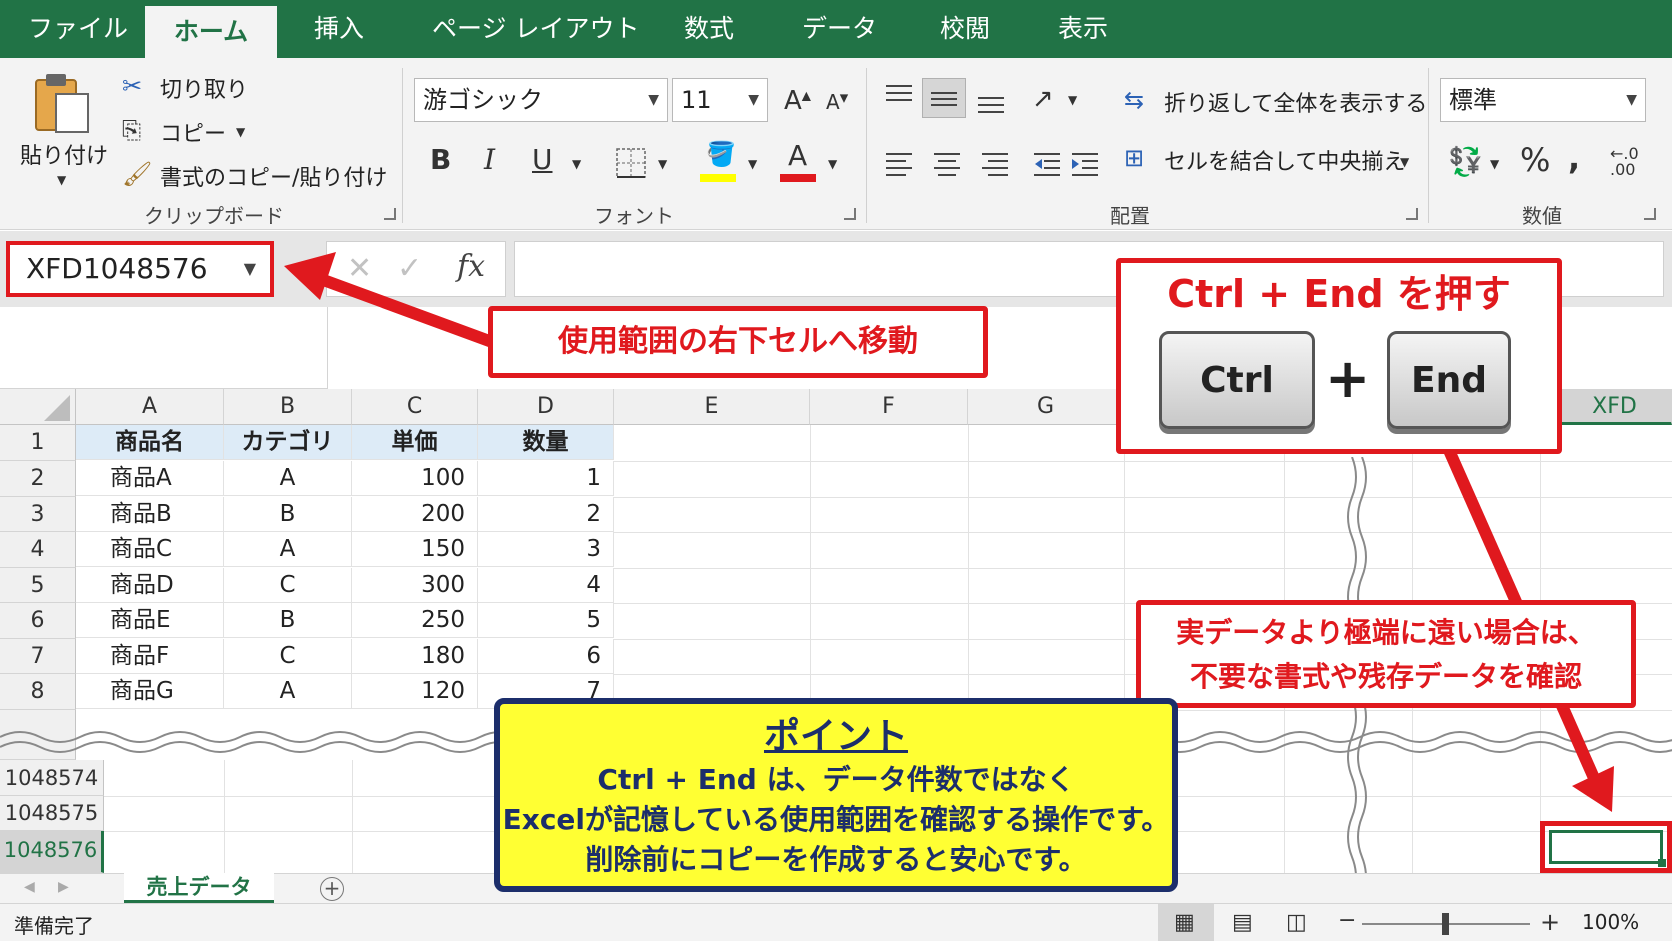 This screenshot has height=941, width=1672. Describe the element at coordinates (1348, 378) in the screenshot. I see `plus-sign: +` at that location.